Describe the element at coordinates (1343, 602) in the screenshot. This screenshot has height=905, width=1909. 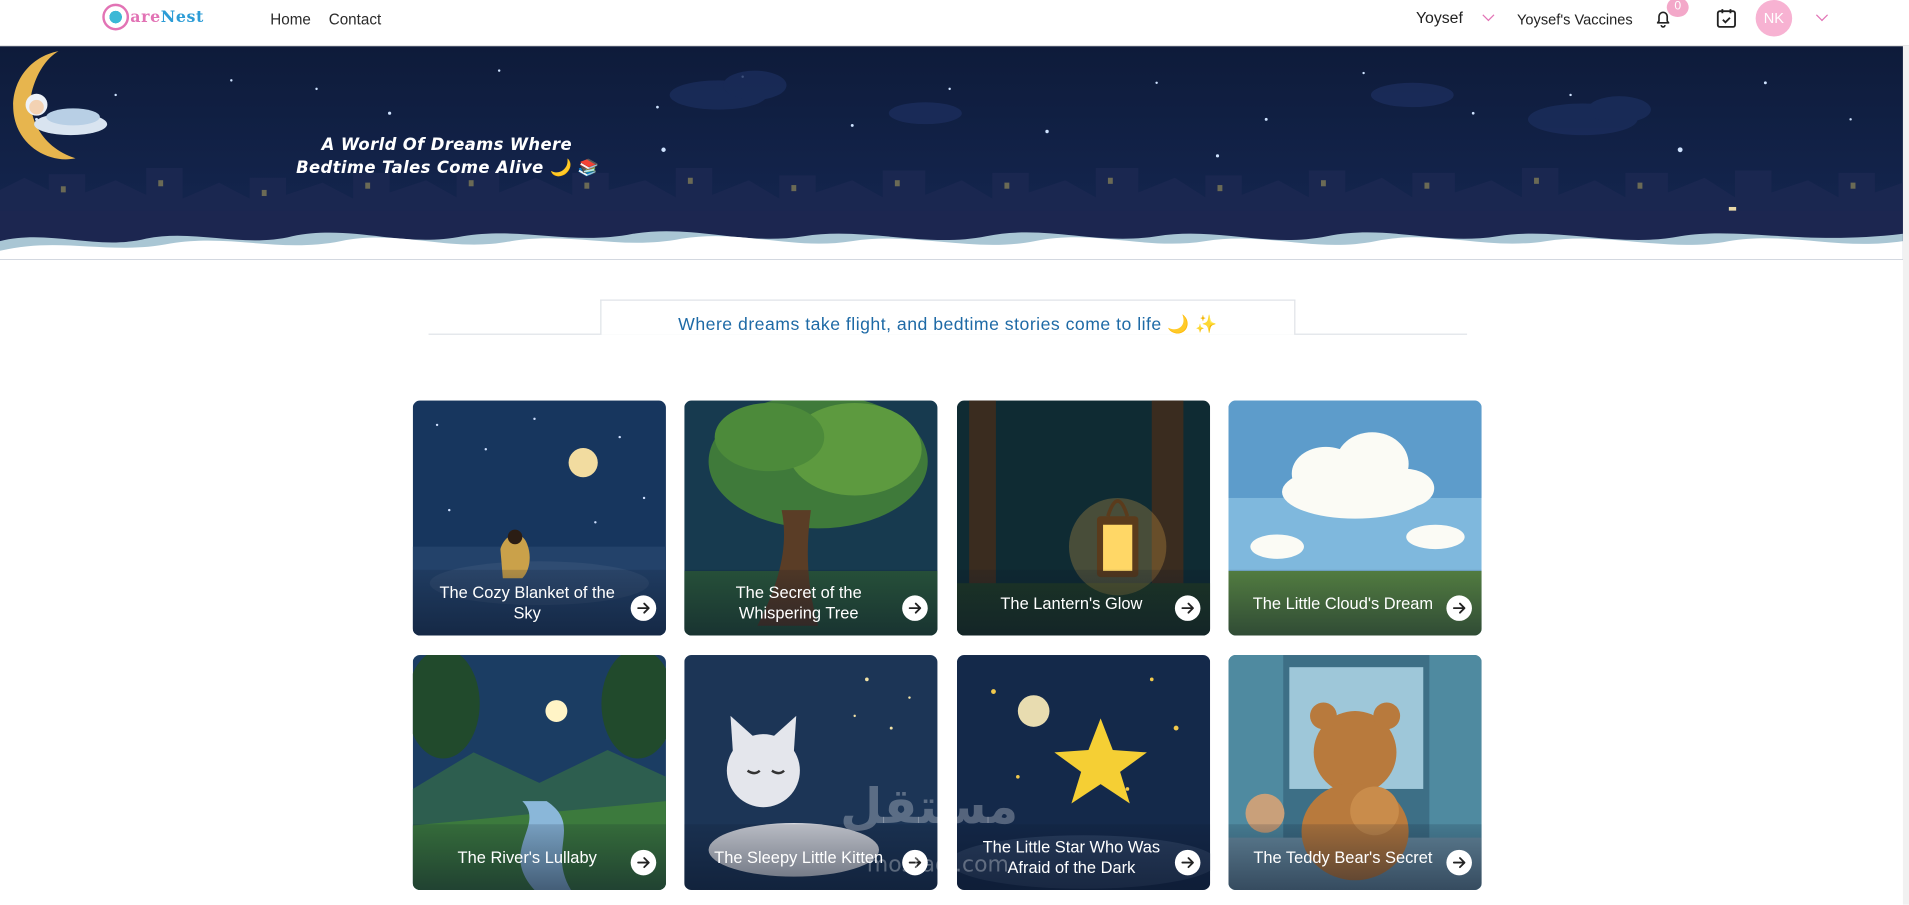
I see `story-title: The Little Cloud's Dream` at that location.